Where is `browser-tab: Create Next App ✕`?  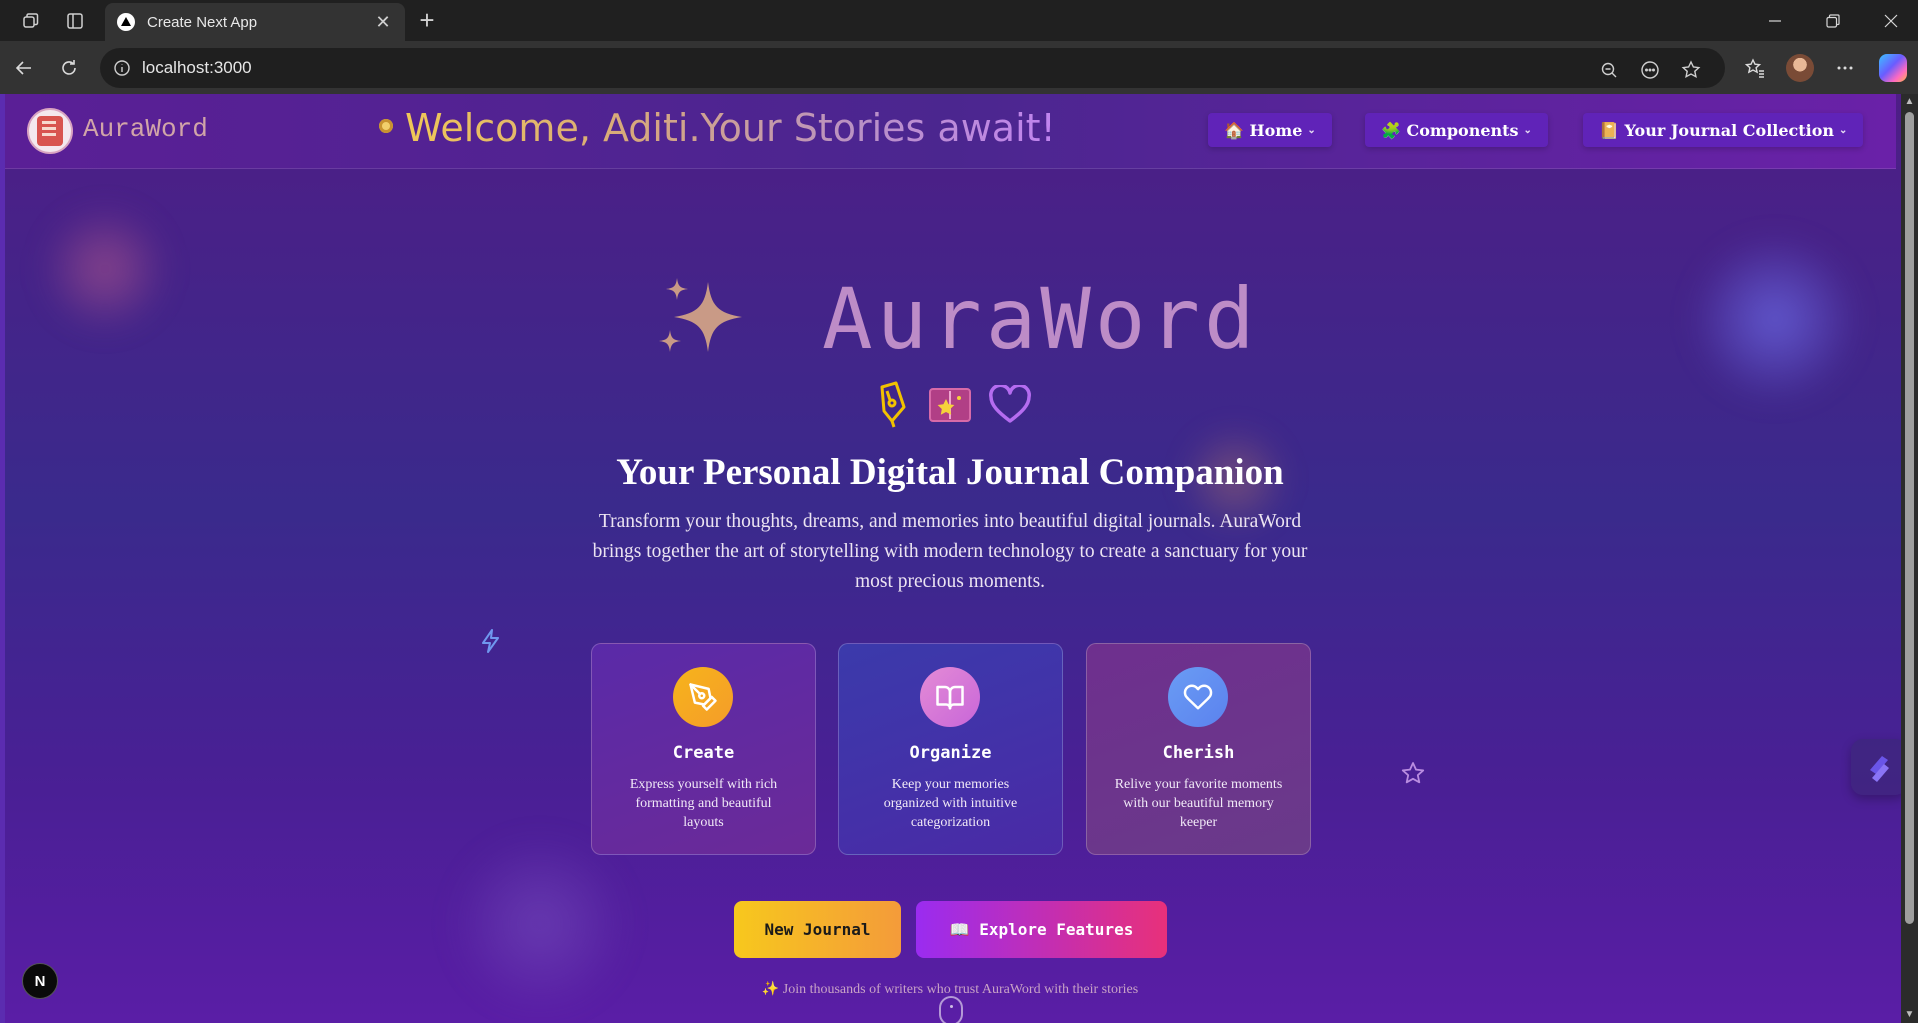
browser-tab: Create Next App ✕ is located at coordinates (255, 22).